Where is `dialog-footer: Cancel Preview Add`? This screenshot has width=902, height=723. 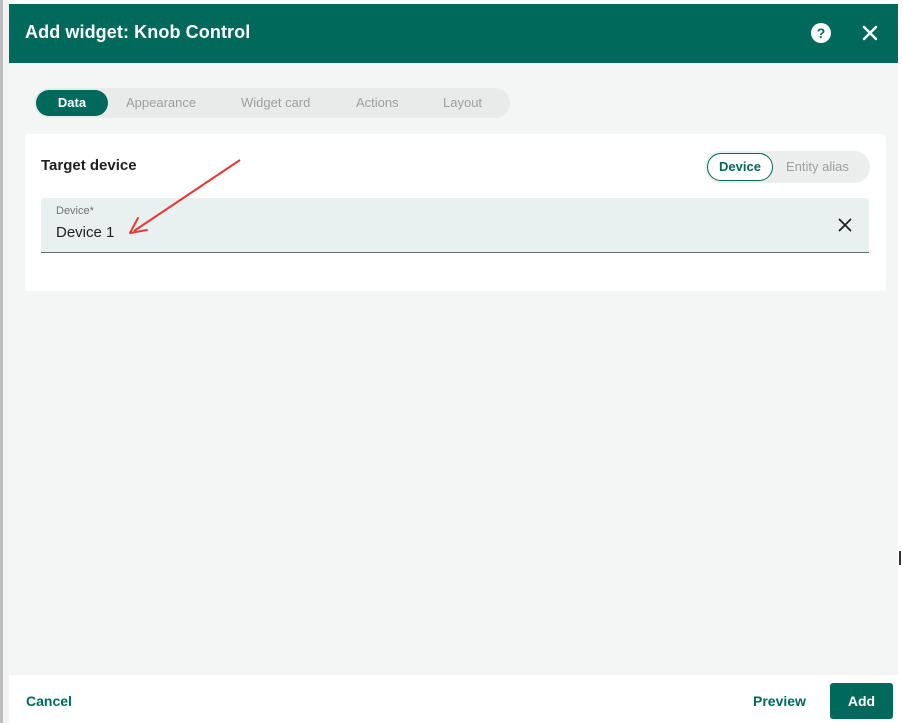
dialog-footer: Cancel Preview Add is located at coordinates (455, 699).